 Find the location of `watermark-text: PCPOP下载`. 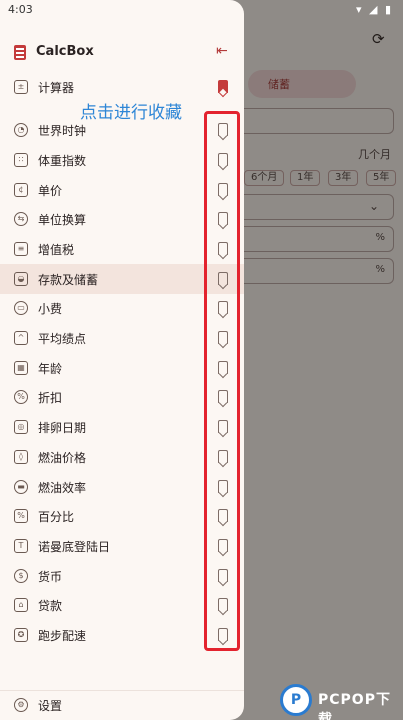

watermark-text: PCPOP下载 is located at coordinates (354, 706).